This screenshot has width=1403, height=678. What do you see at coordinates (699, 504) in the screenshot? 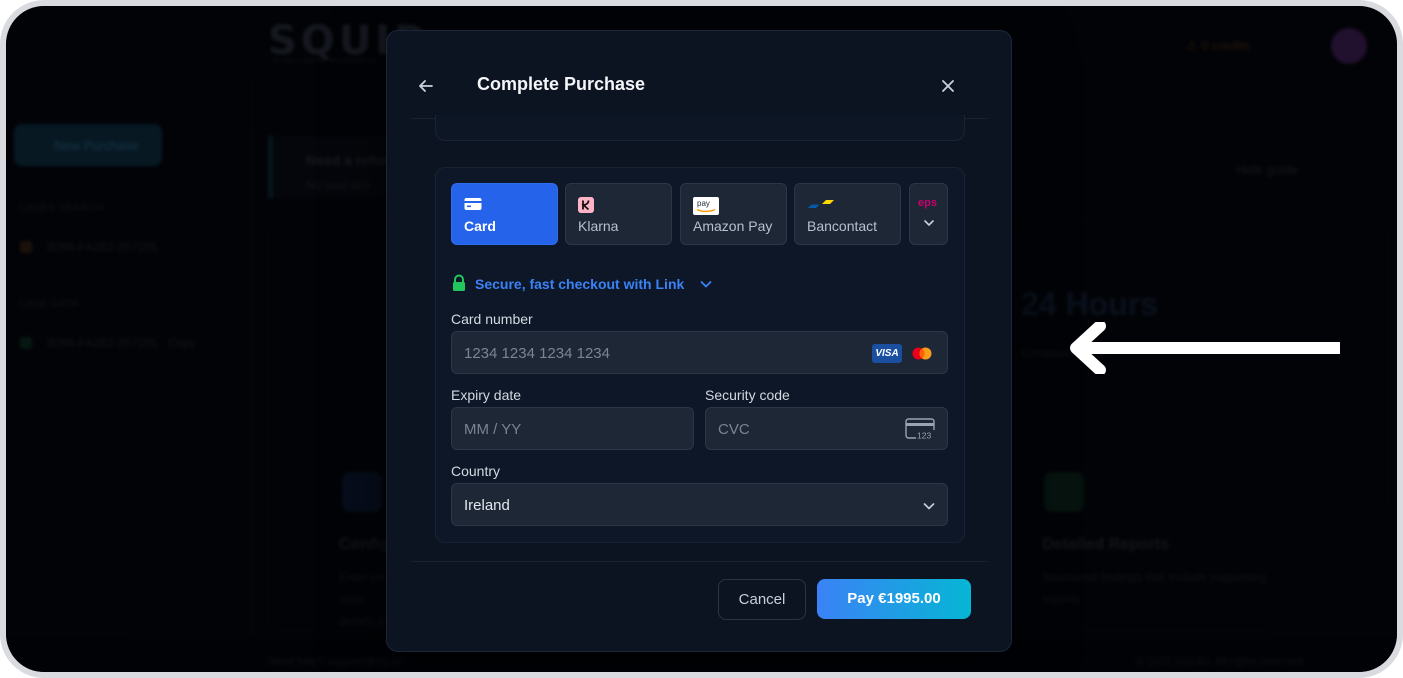
I see `country-select: Ireland` at bounding box center [699, 504].